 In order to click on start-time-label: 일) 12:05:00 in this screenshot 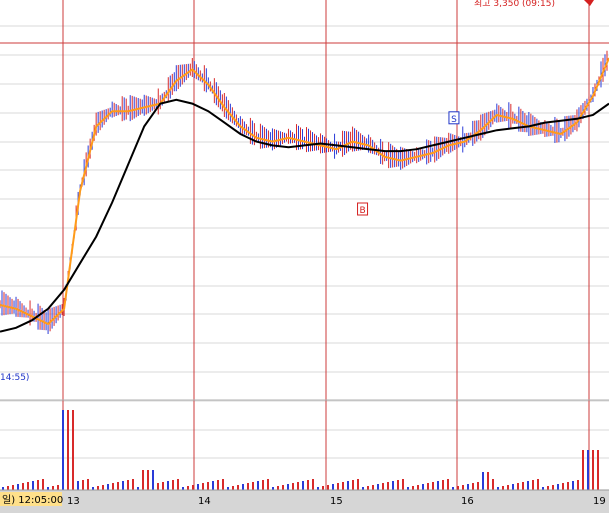, I will do `click(32, 500)`.